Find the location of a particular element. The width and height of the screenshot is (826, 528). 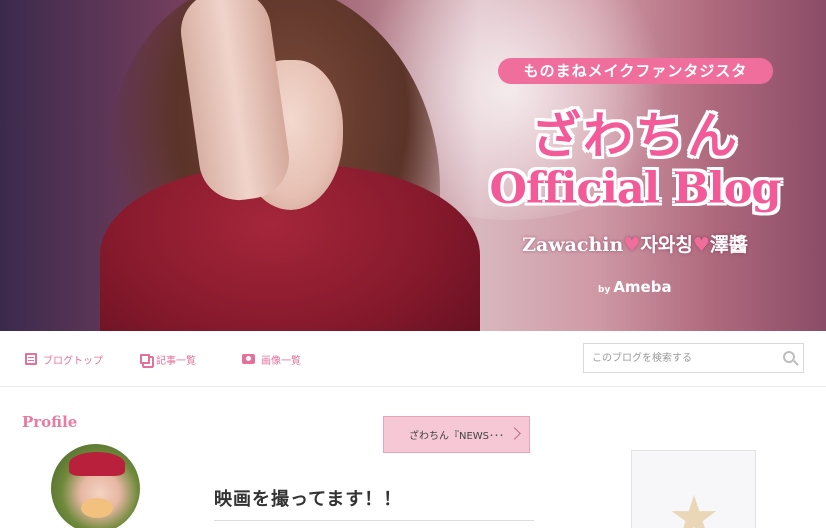

ameba-logo: by Ameba is located at coordinates (635, 287).